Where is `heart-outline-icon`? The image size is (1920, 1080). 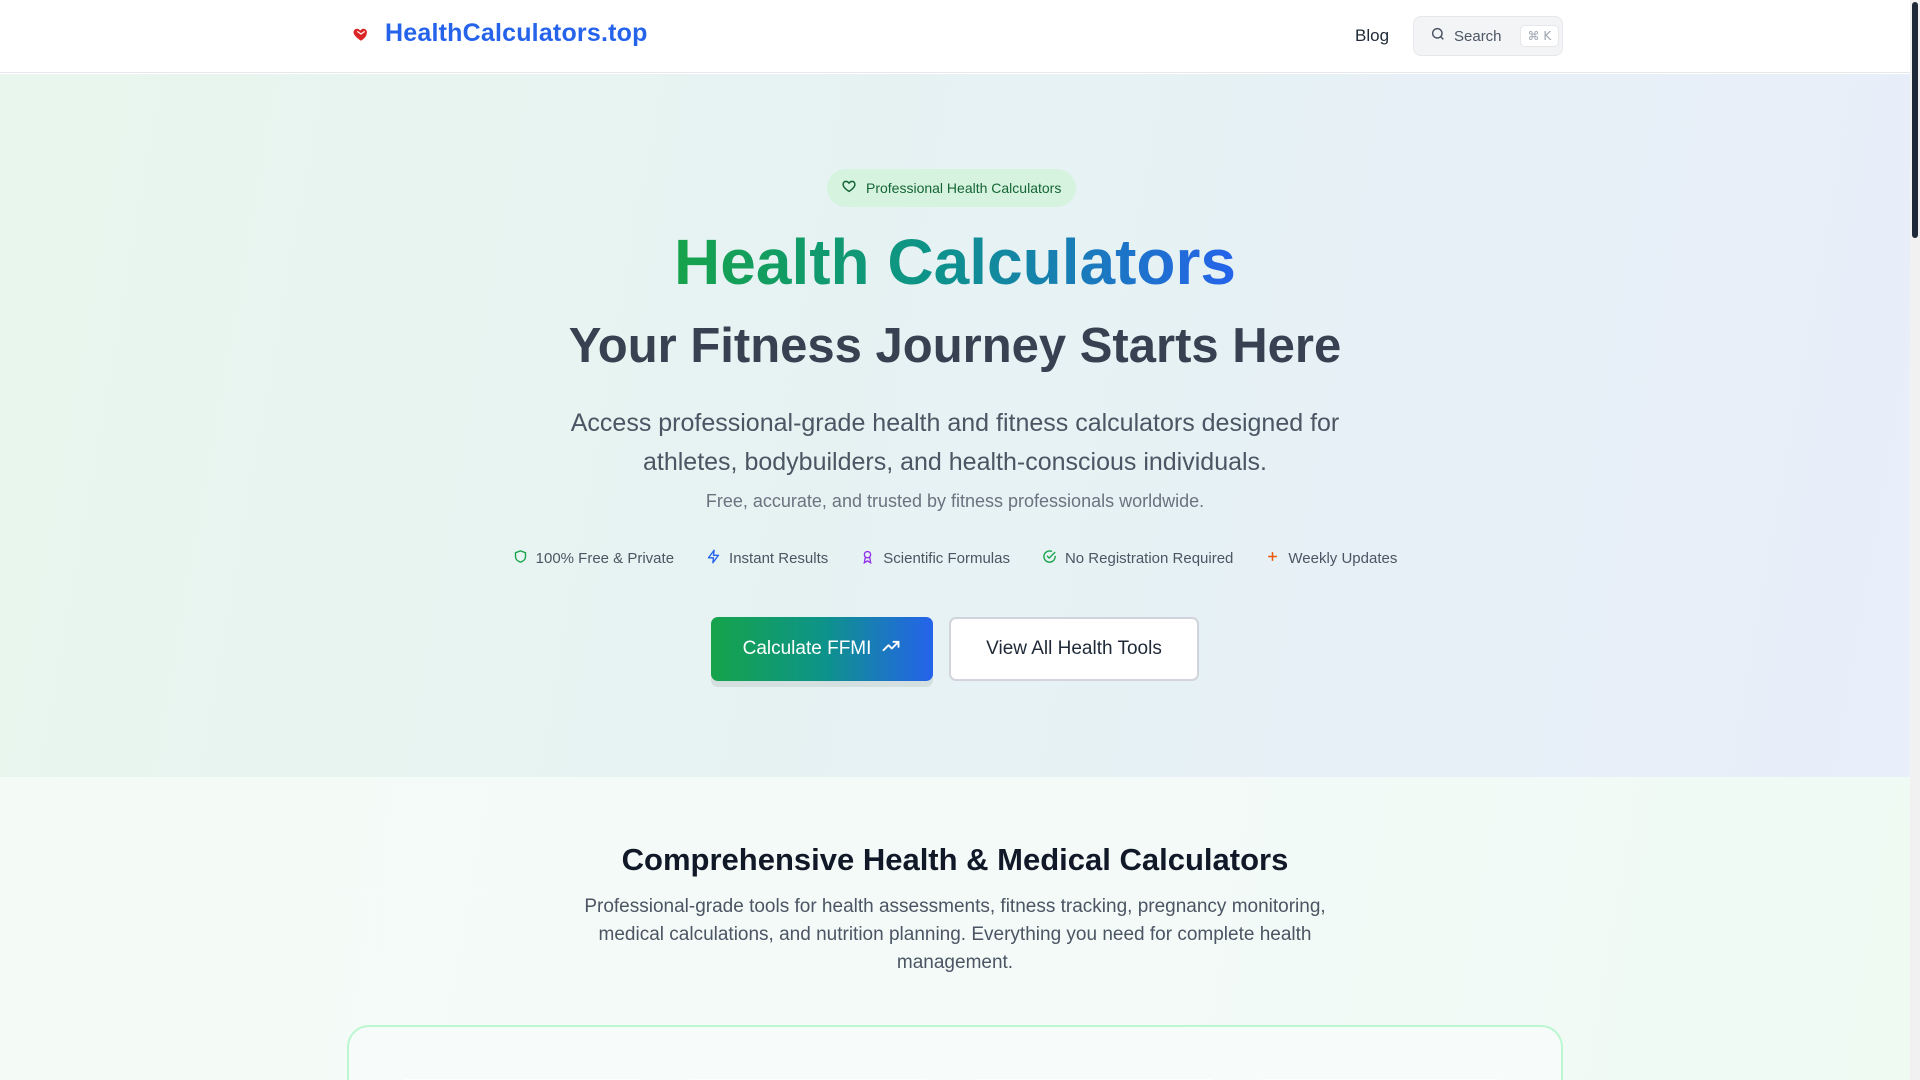 heart-outline-icon is located at coordinates (849, 188).